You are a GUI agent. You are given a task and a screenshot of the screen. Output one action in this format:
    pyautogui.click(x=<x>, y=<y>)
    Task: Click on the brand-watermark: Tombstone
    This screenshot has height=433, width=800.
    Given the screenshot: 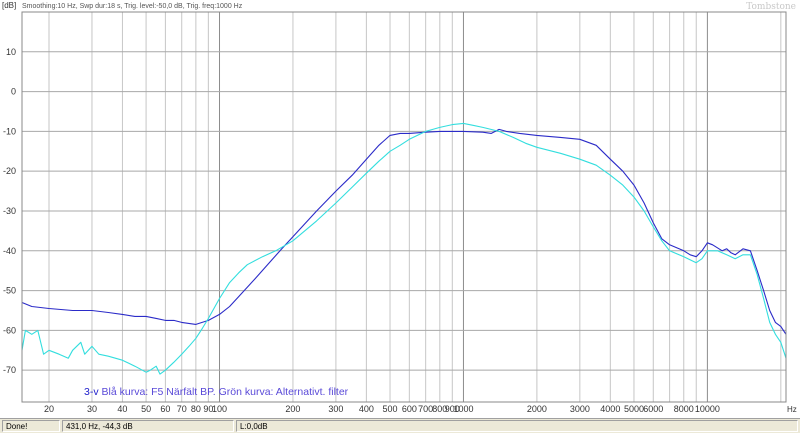 What is the action you would take?
    pyautogui.click(x=771, y=7)
    